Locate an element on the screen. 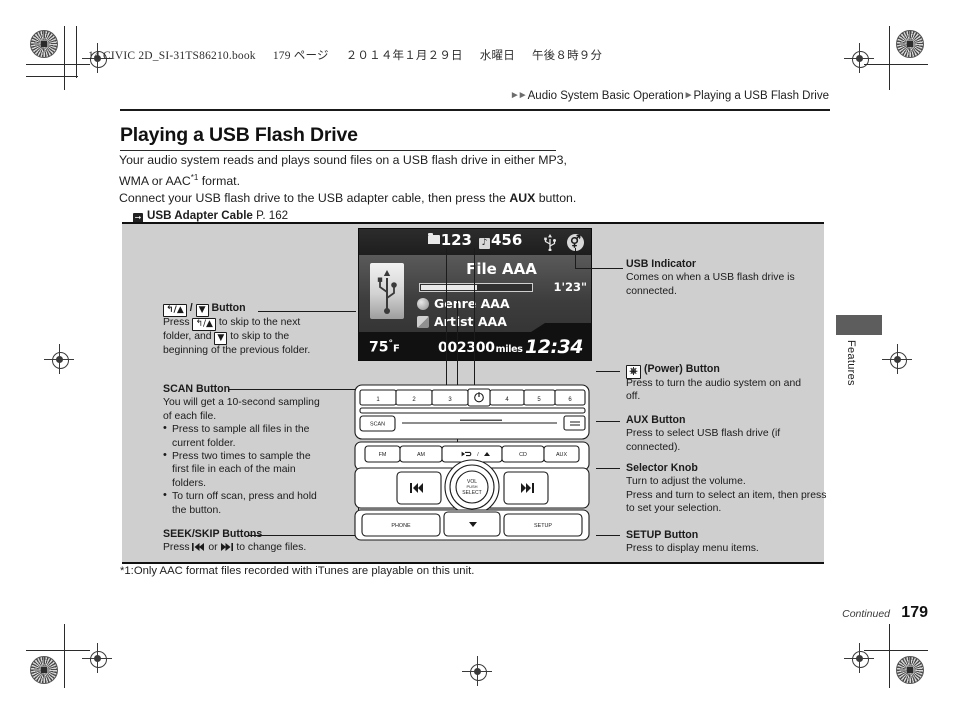  leader-display-v3 is located at coordinates (474, 318).